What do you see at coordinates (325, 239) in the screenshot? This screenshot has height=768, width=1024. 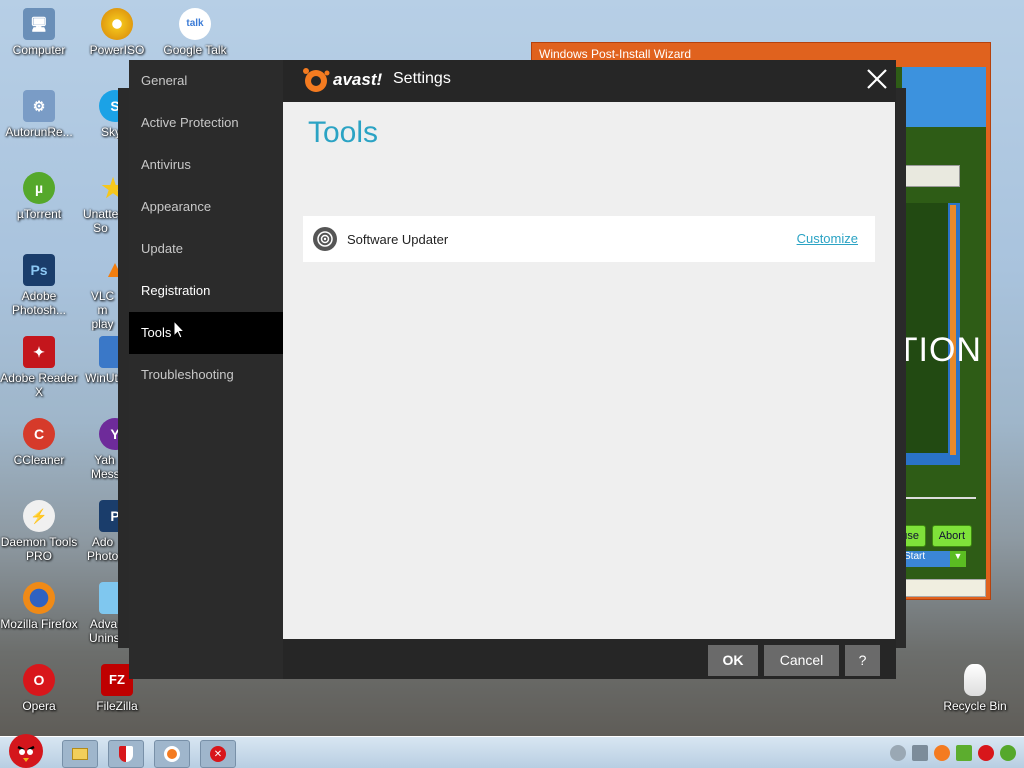 I see `target-icon` at bounding box center [325, 239].